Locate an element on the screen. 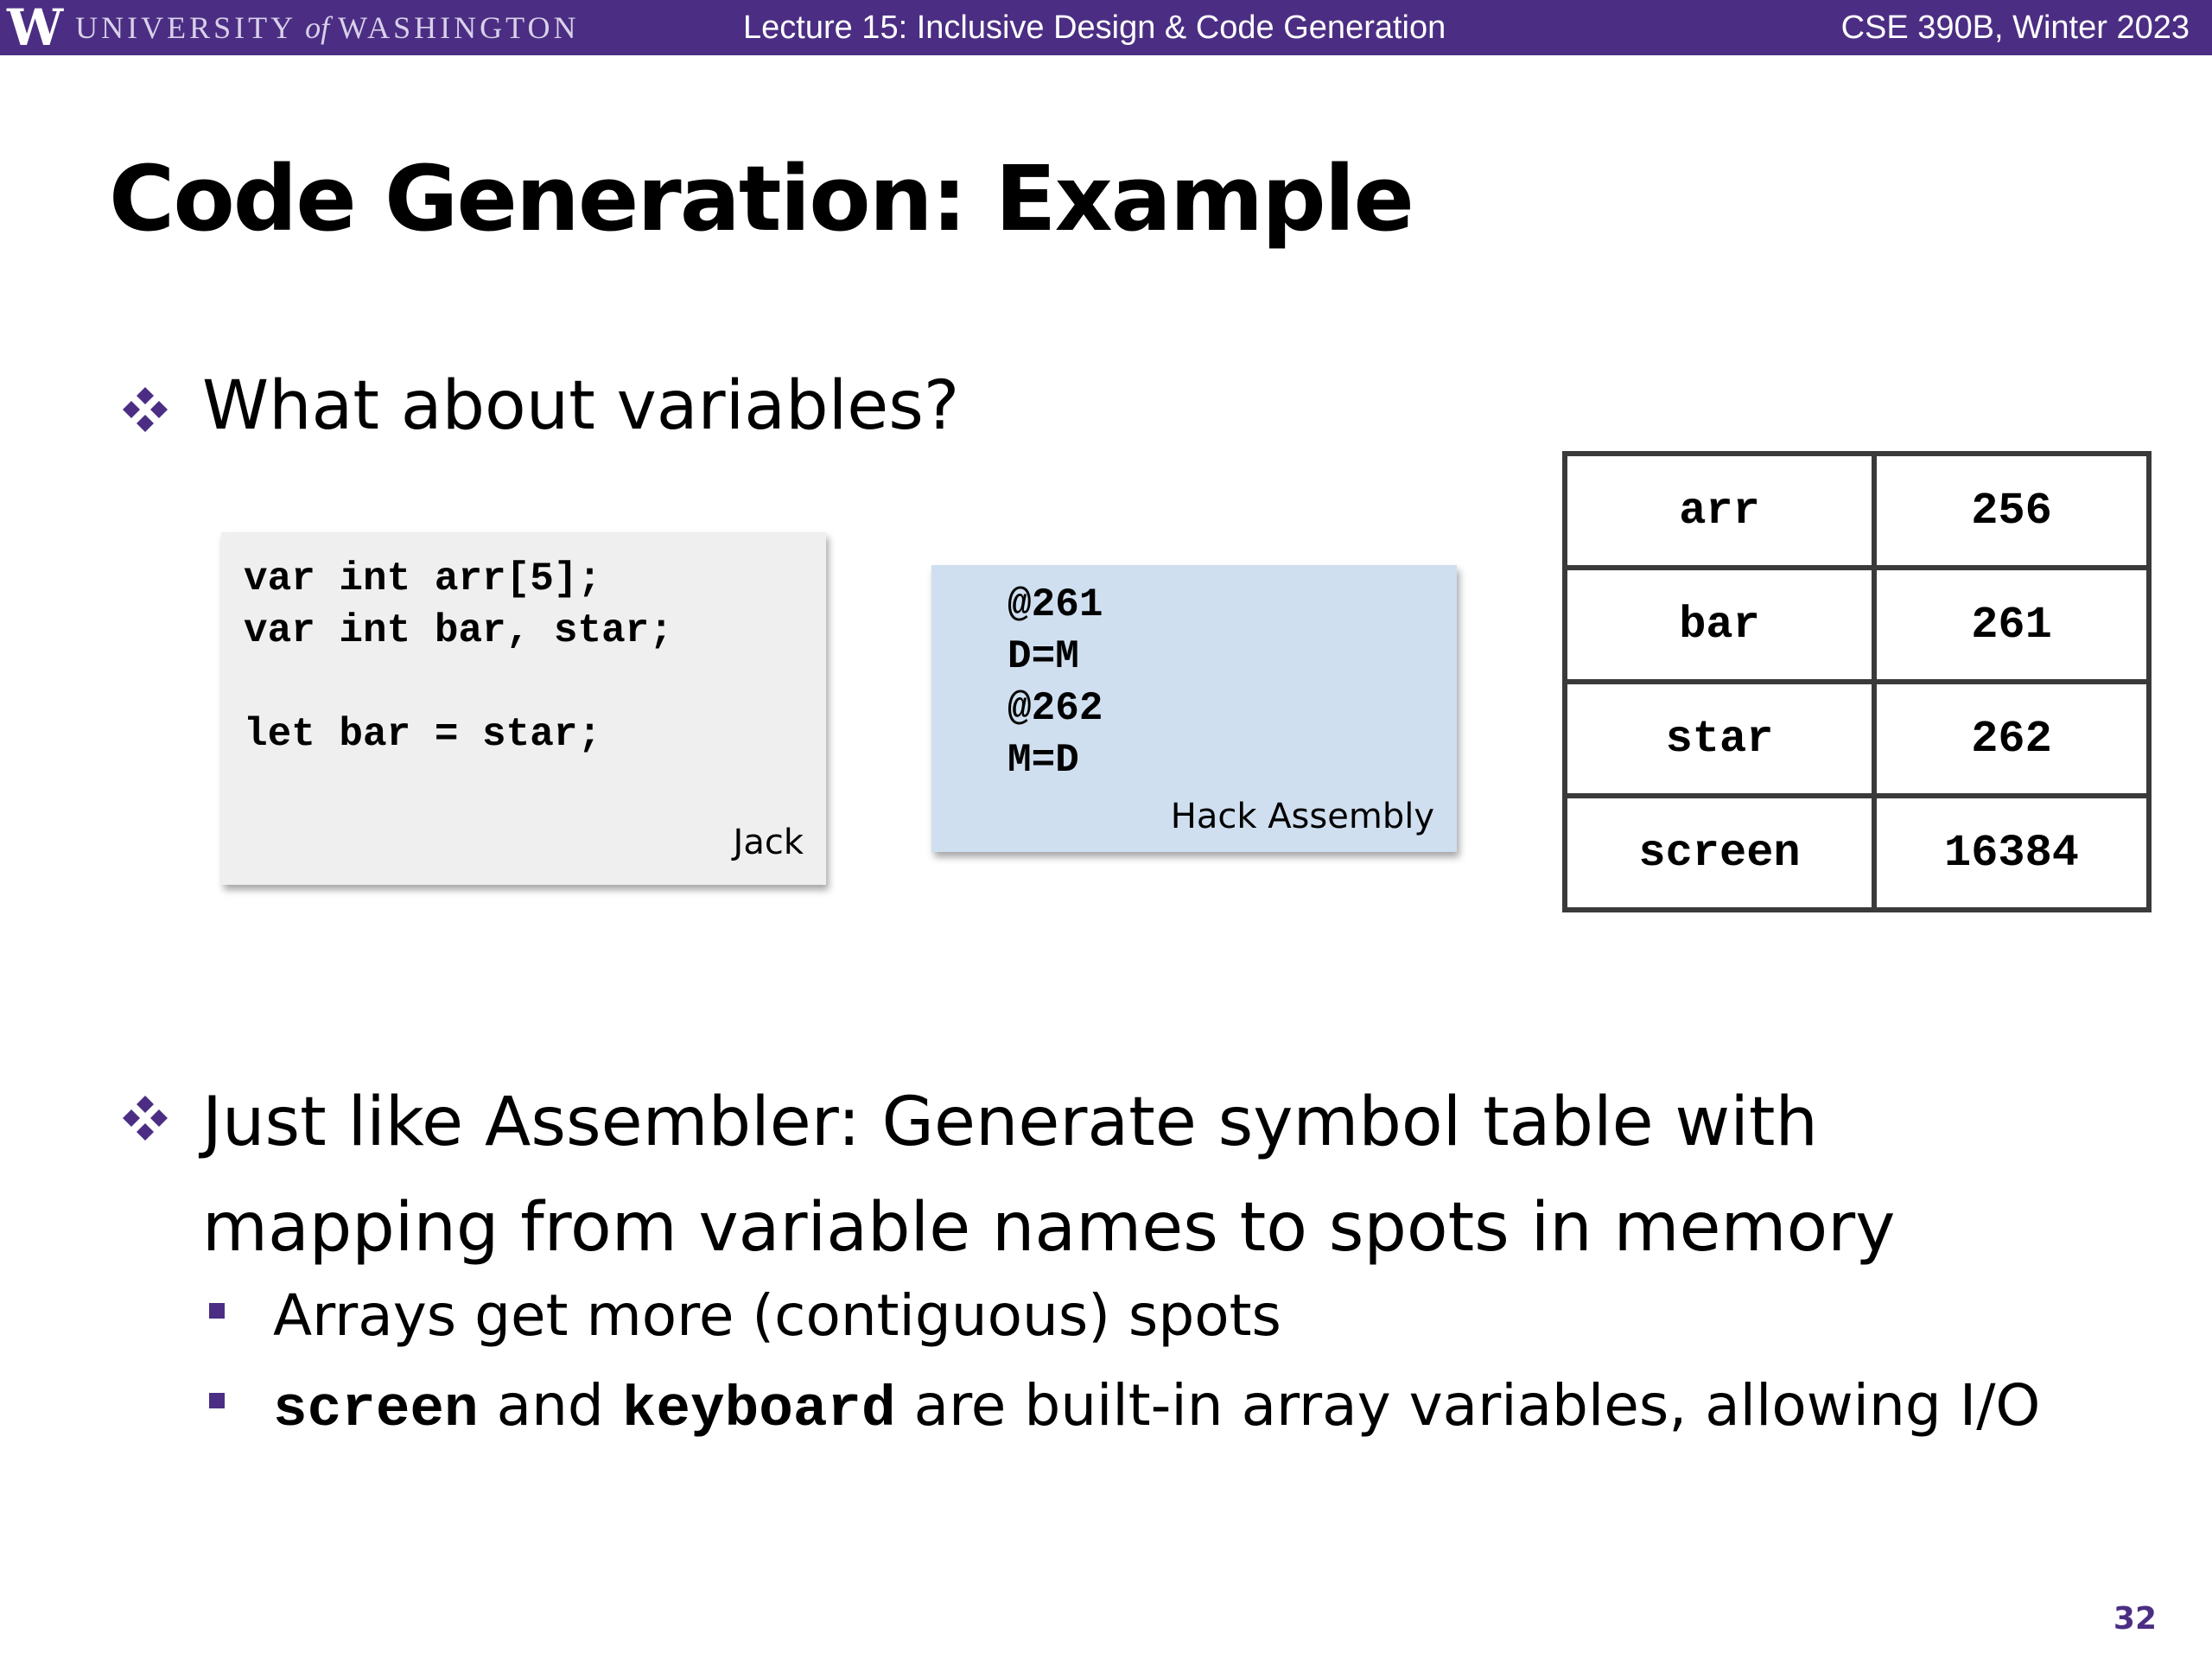 This screenshot has height=1659, width=2212. uw-wordmark-university: UNIVERSITY is located at coordinates (186, 27).